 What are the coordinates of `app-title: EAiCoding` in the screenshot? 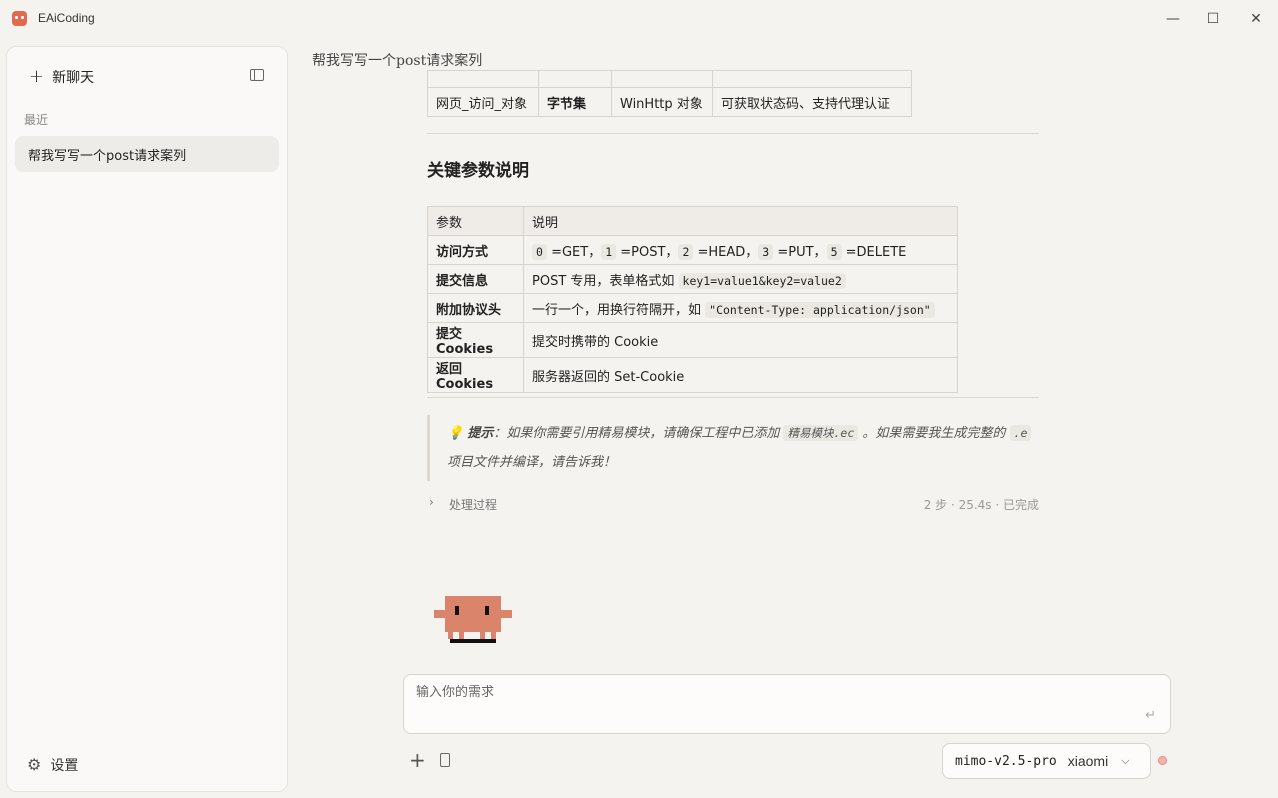 It's located at (66, 18).